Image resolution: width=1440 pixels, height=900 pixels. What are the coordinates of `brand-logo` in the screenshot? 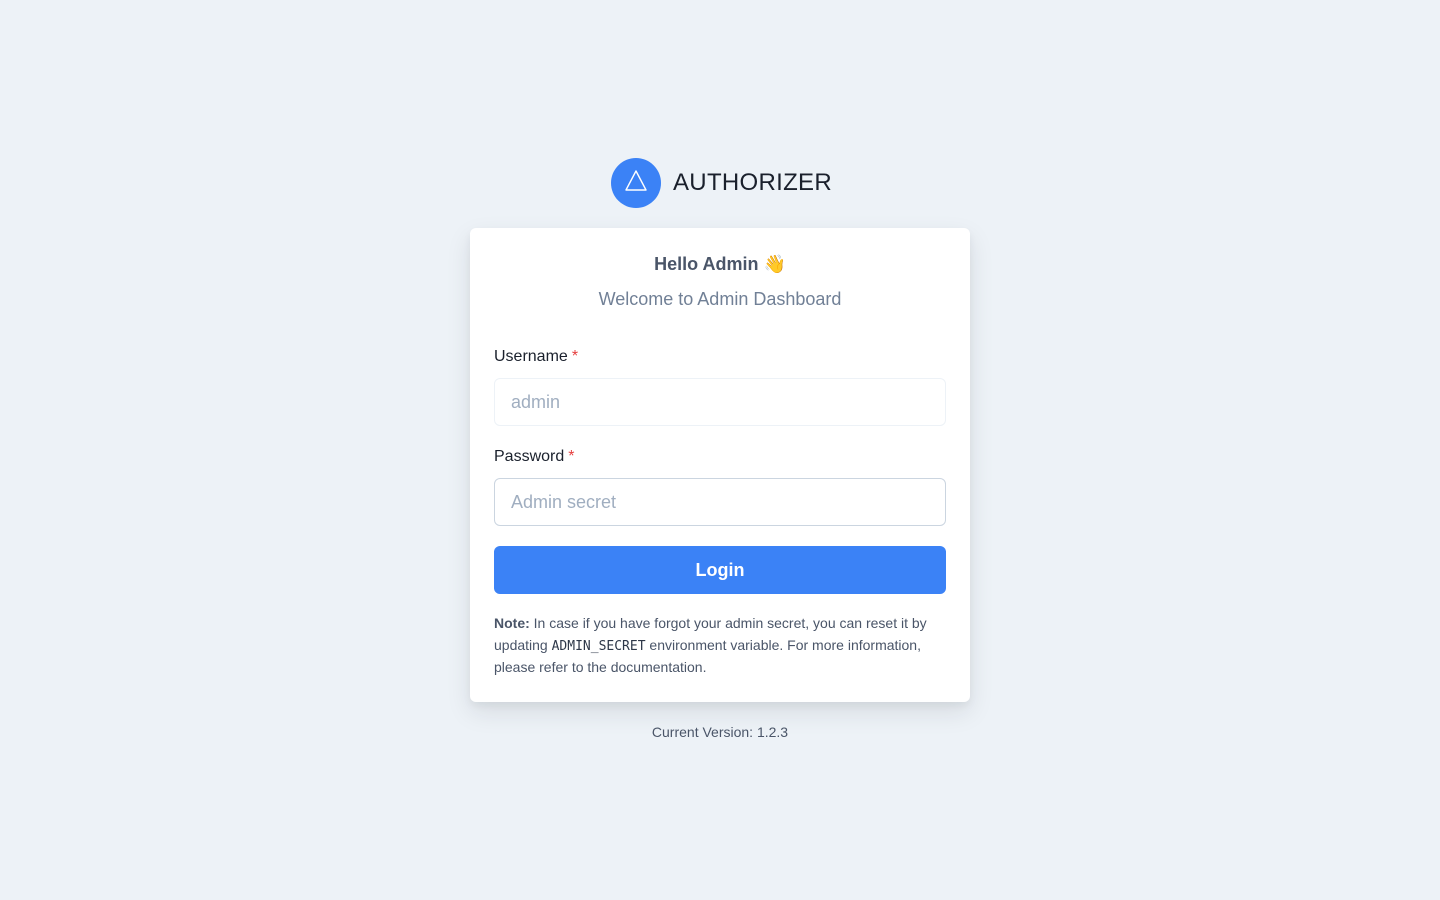 It's located at (636, 183).